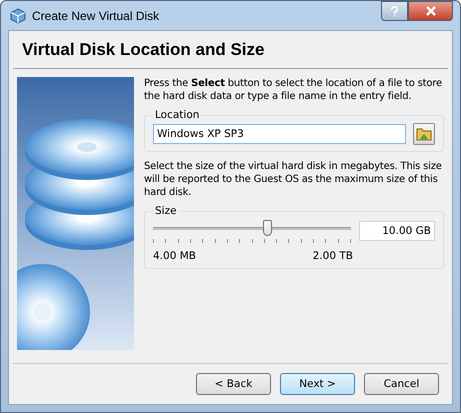 The image size is (461, 413). What do you see at coordinates (96, 15) in the screenshot?
I see `window-title: Create New Virtual Disk` at bounding box center [96, 15].